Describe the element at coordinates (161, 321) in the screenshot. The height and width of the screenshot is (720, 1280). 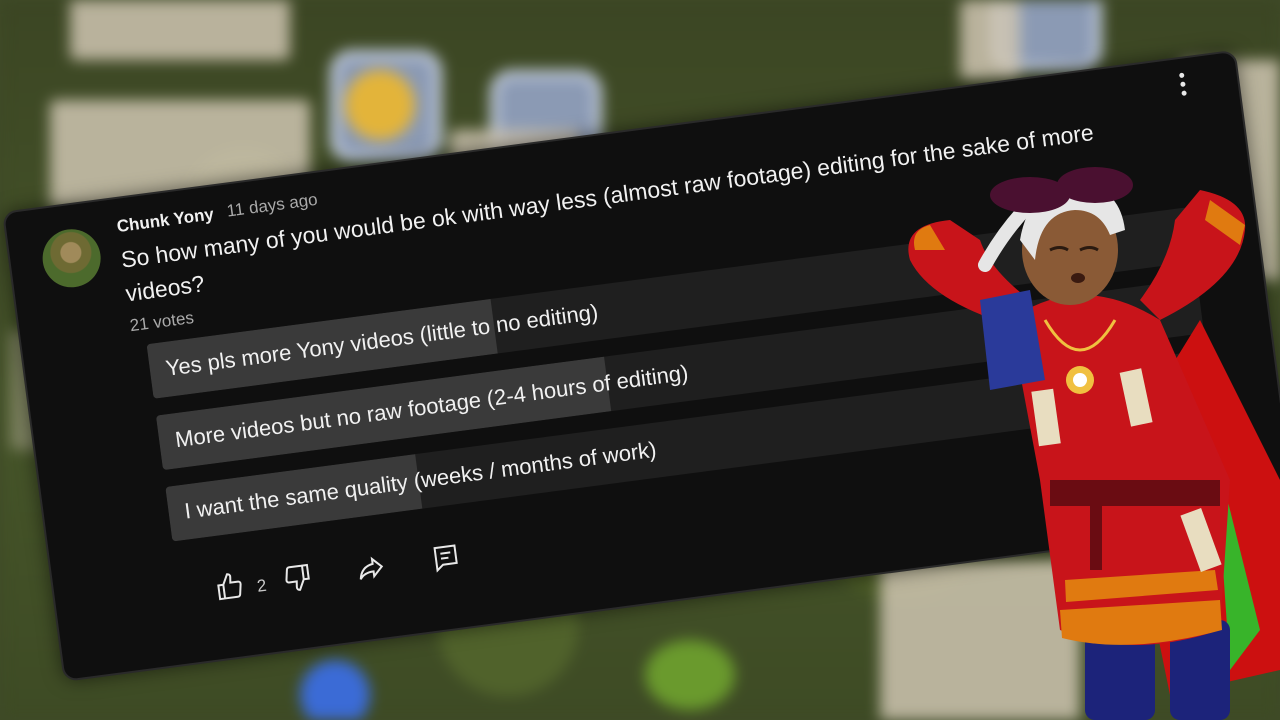
I see `poll-vote-count: 21 votes` at that location.